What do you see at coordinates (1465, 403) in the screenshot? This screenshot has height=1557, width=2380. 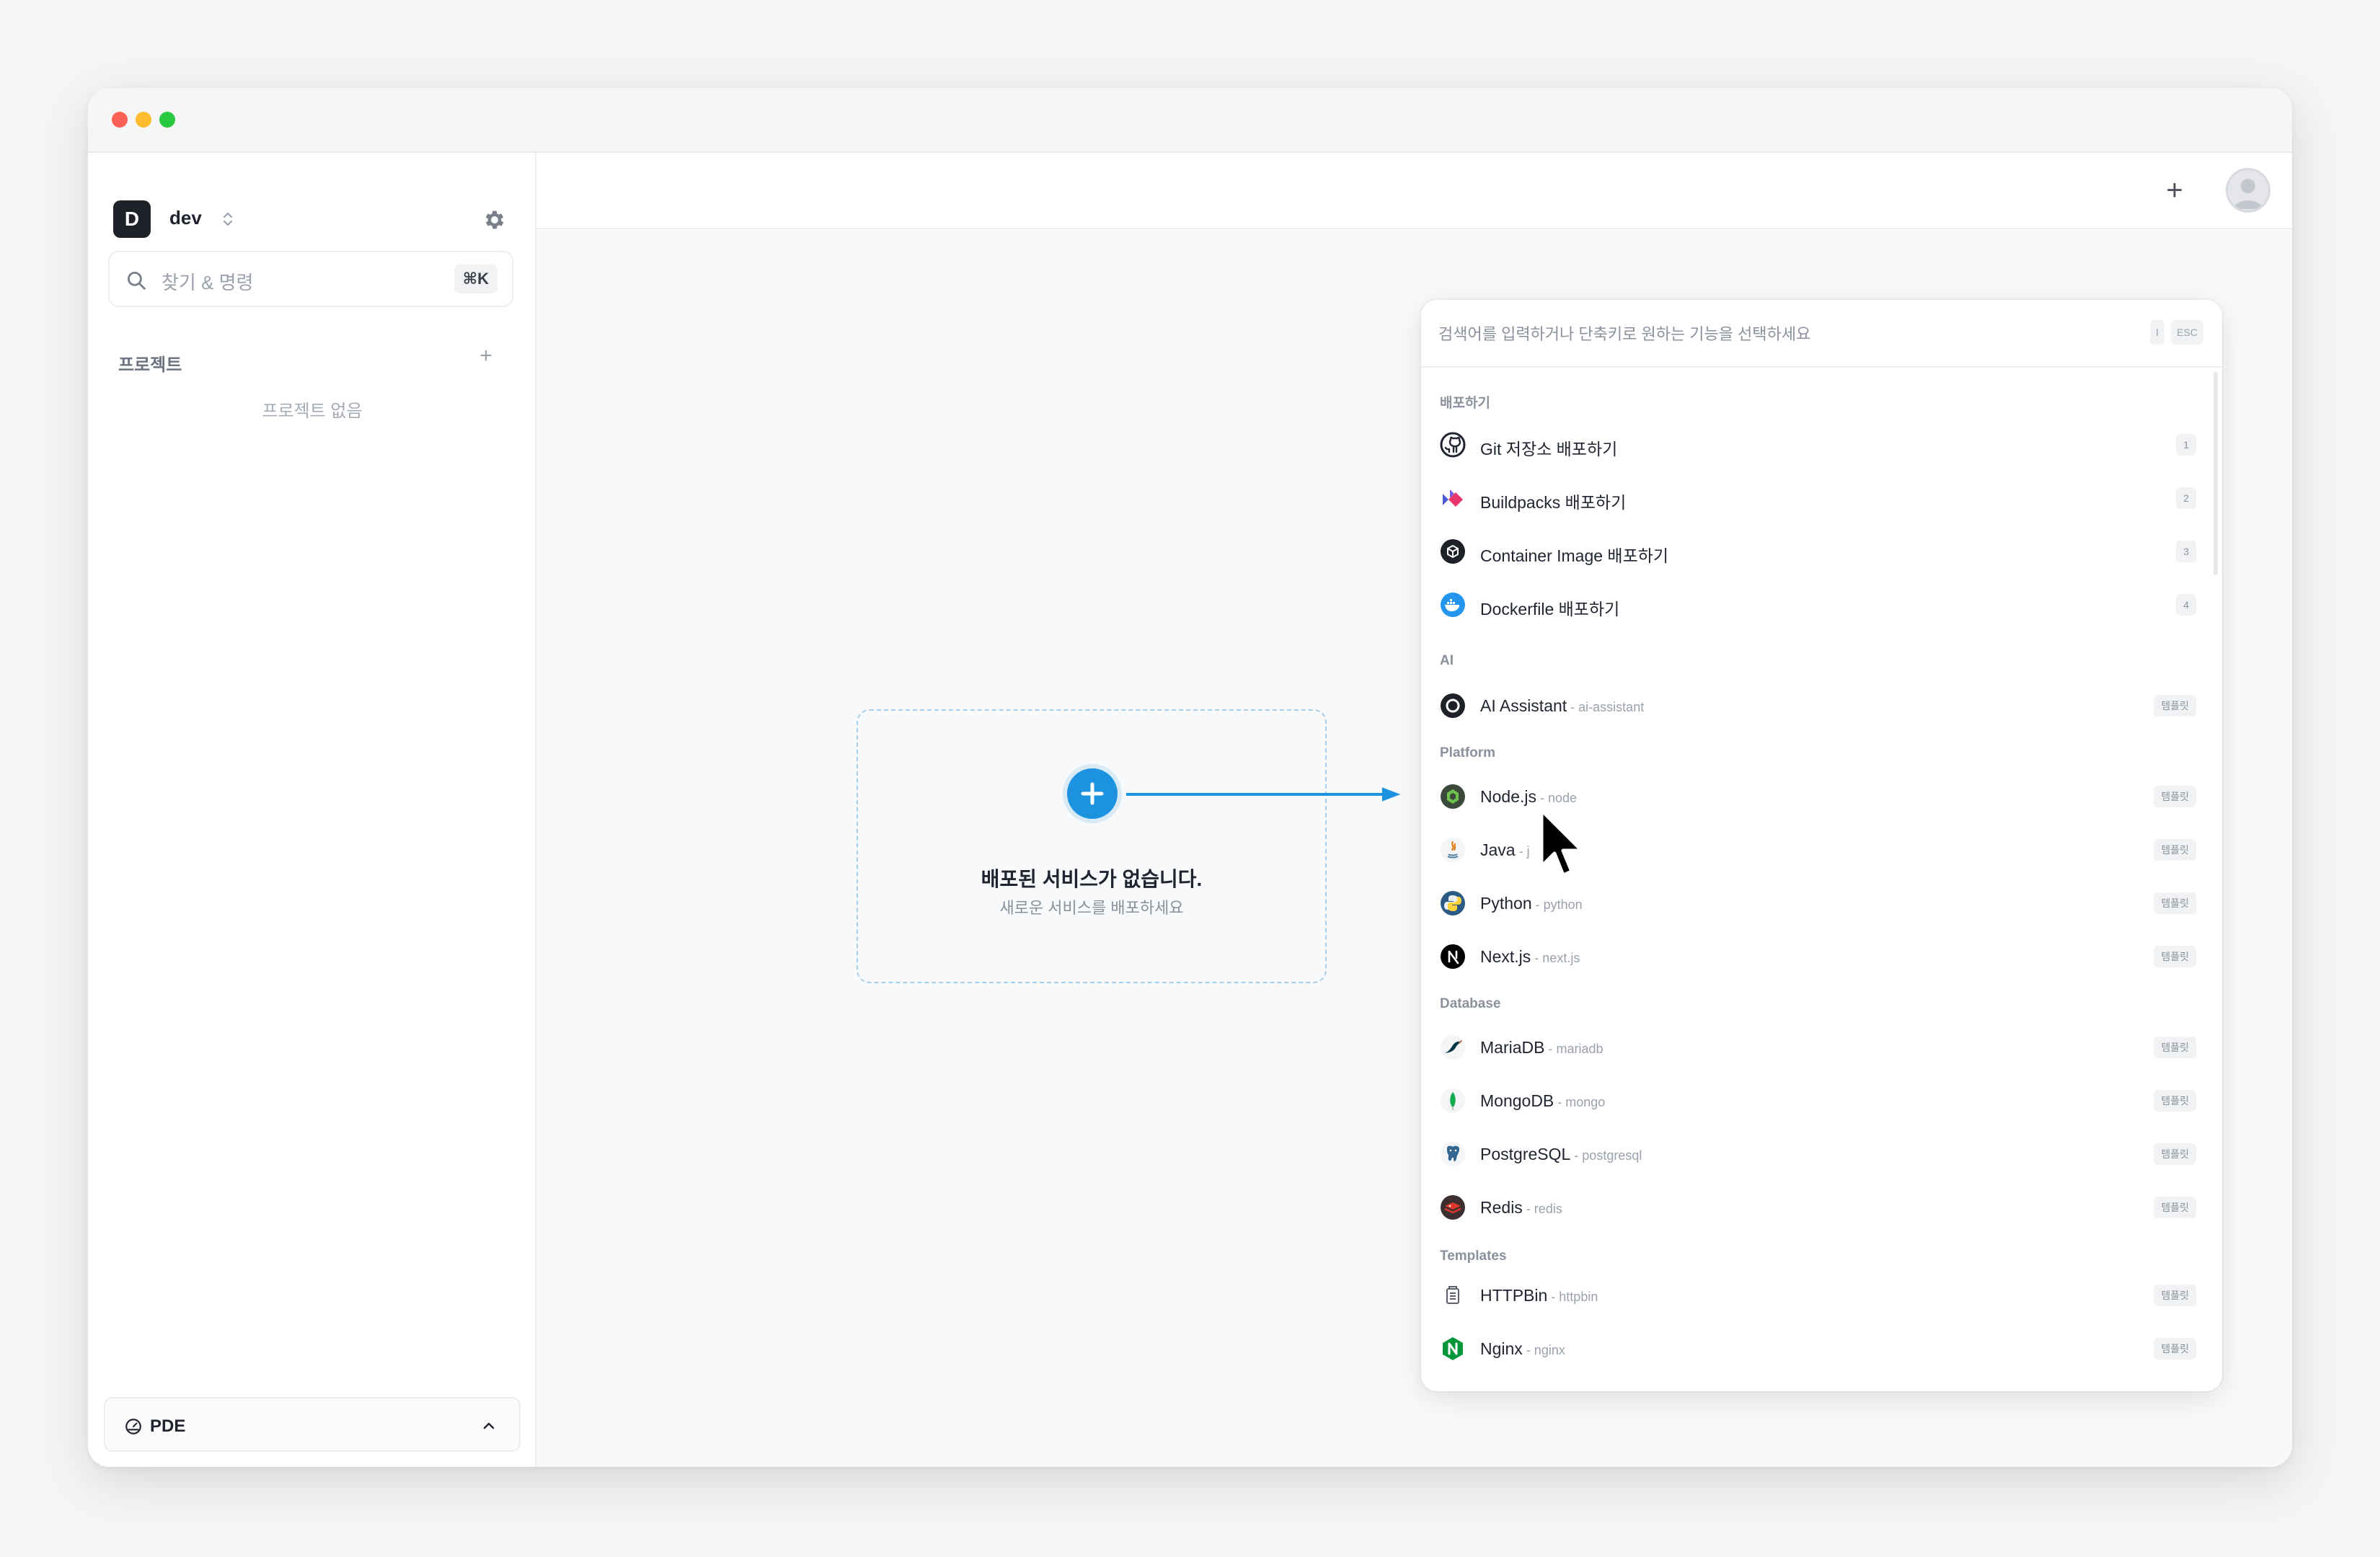 I see `section-deploy: 배포하기` at bounding box center [1465, 403].